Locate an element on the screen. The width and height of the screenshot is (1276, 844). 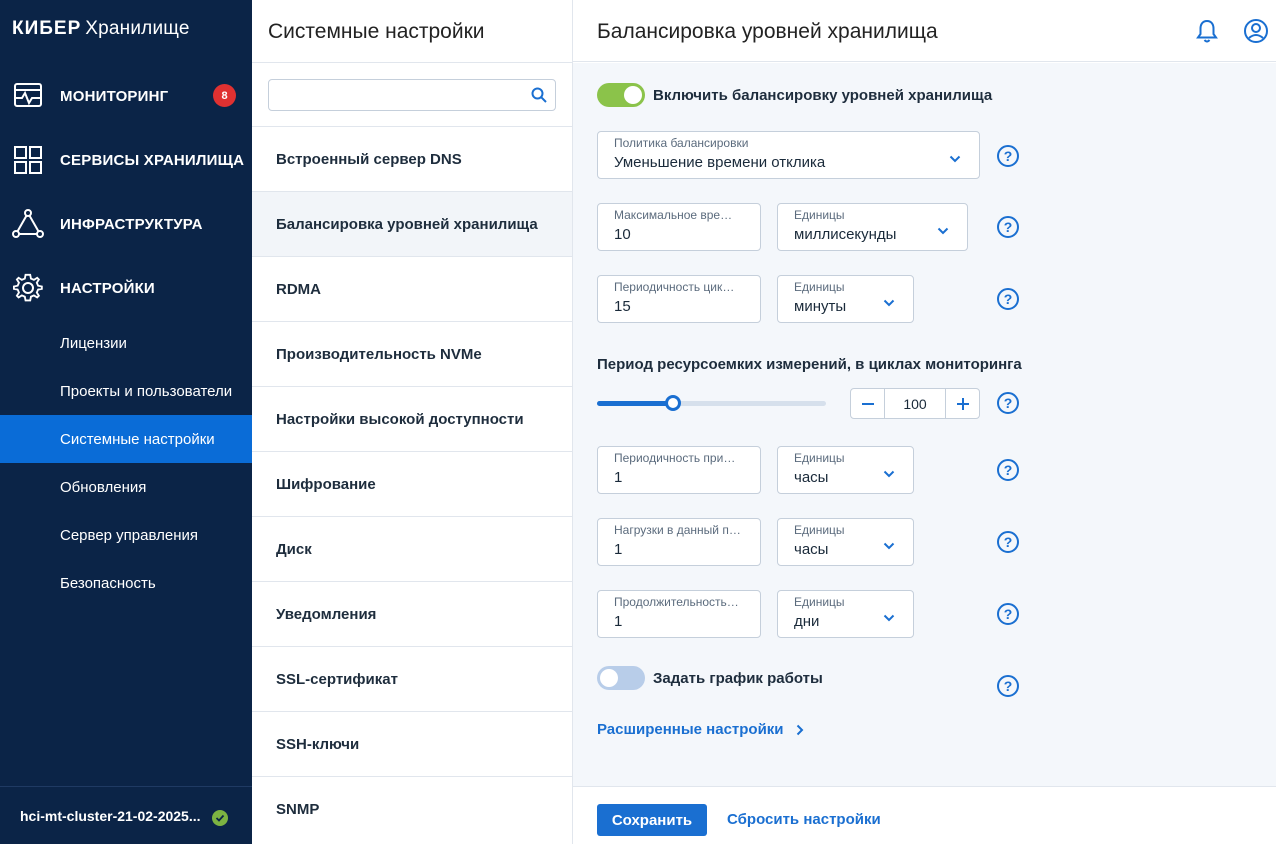
nav-item-storage-services: СЕРВИСЫ ХРАНИЛИЩА is located at coordinates (126, 160).